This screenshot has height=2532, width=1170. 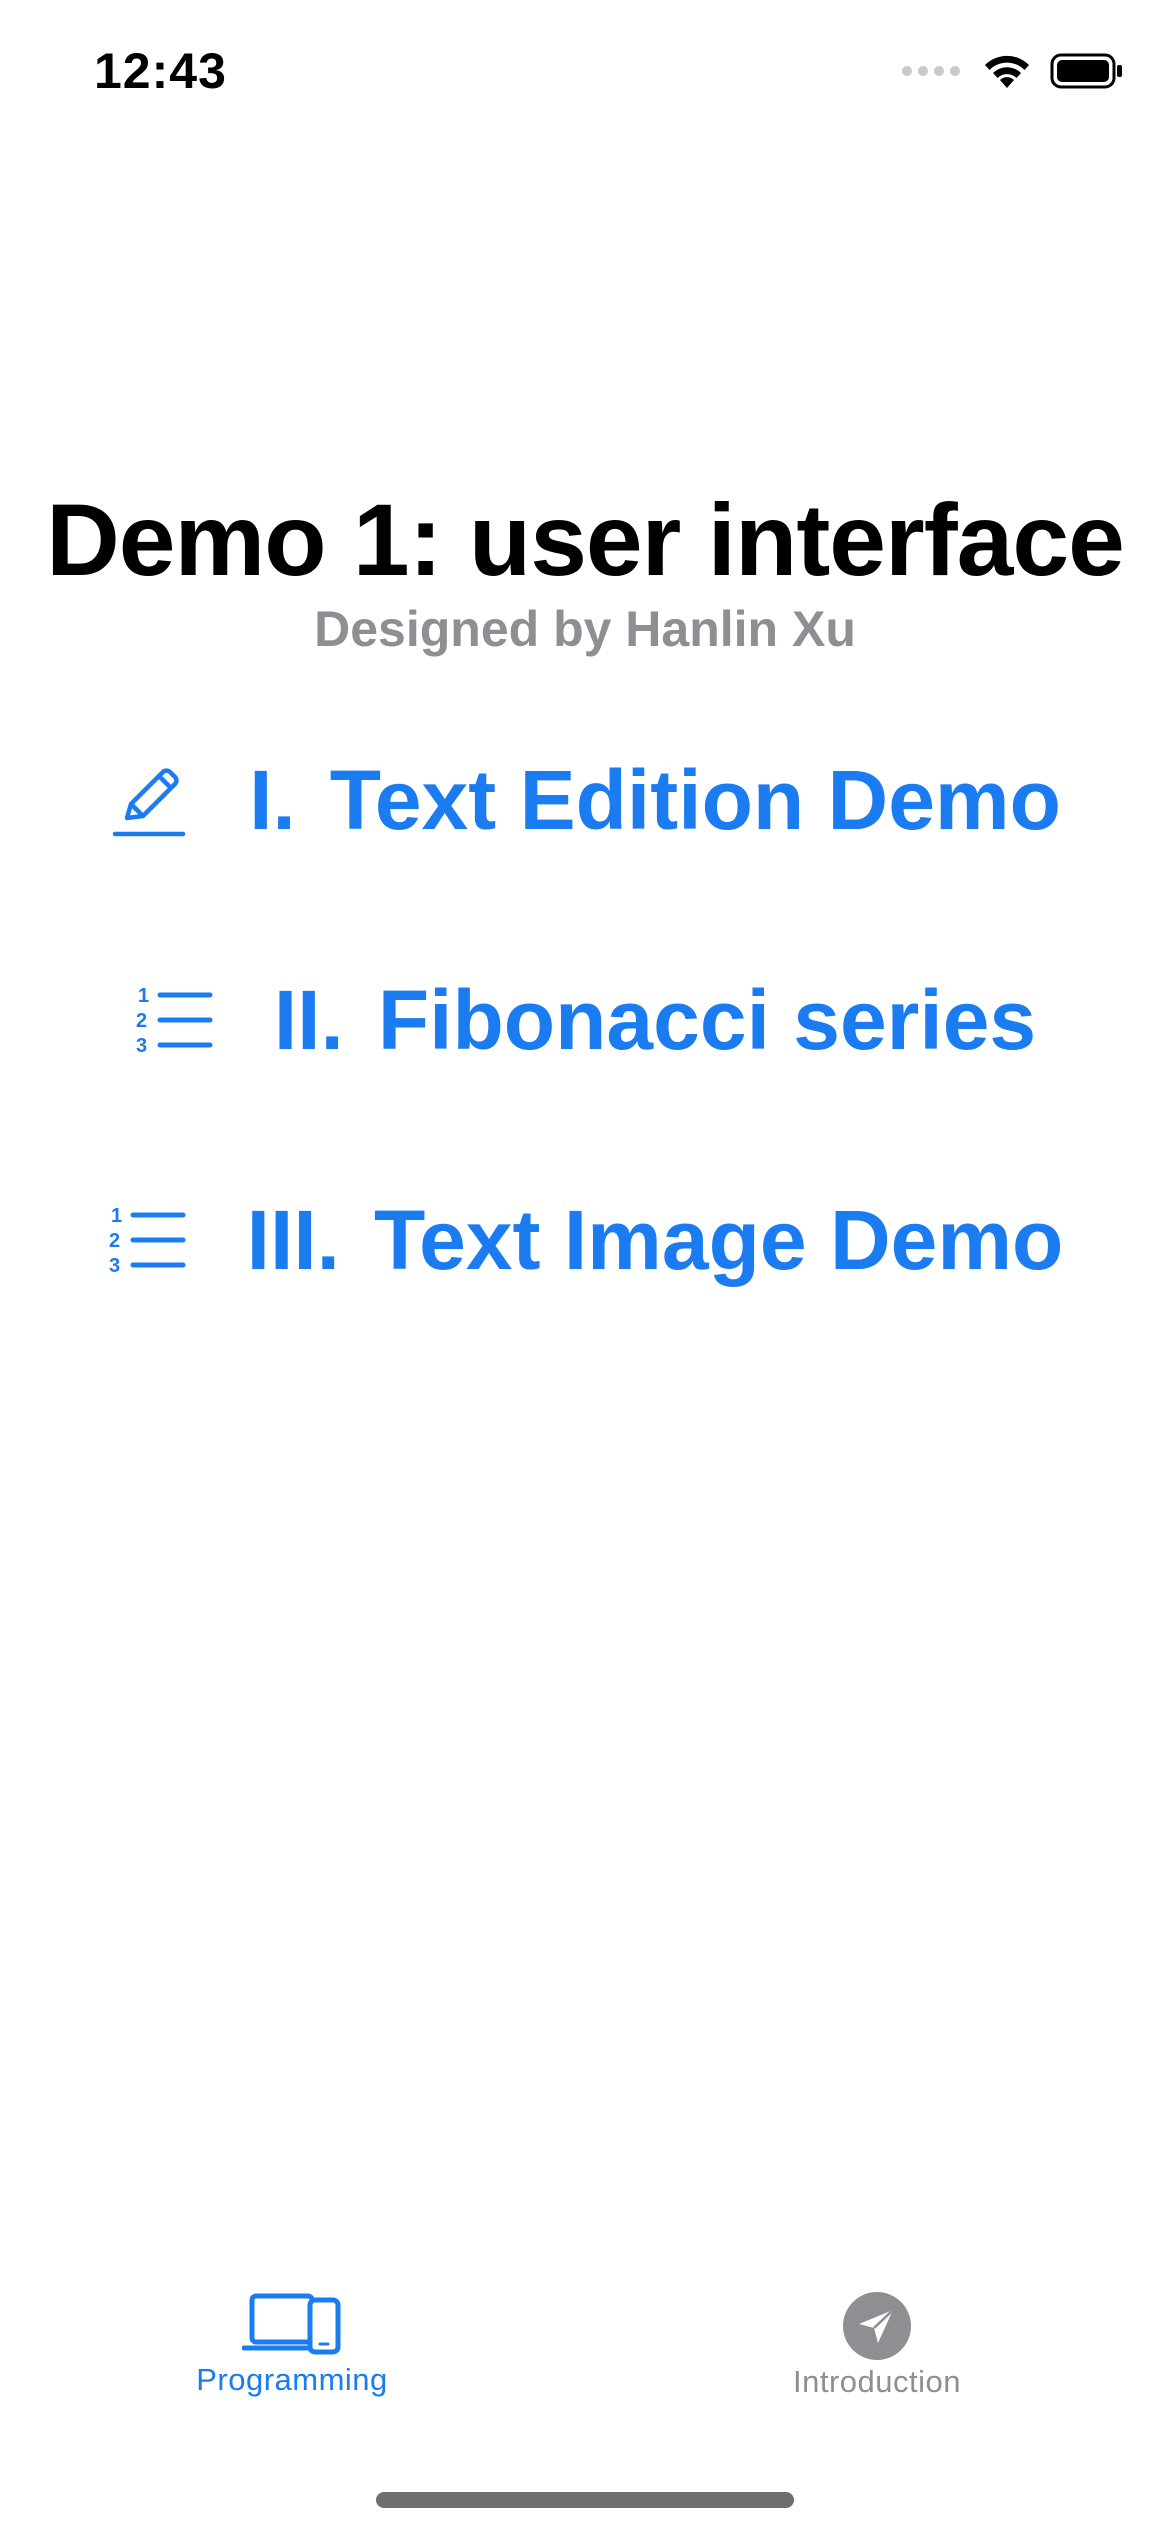 I want to click on menu-item-fibonacci-series: 1 2 3 II. Fibonacci series, so click(x=585, y=1020).